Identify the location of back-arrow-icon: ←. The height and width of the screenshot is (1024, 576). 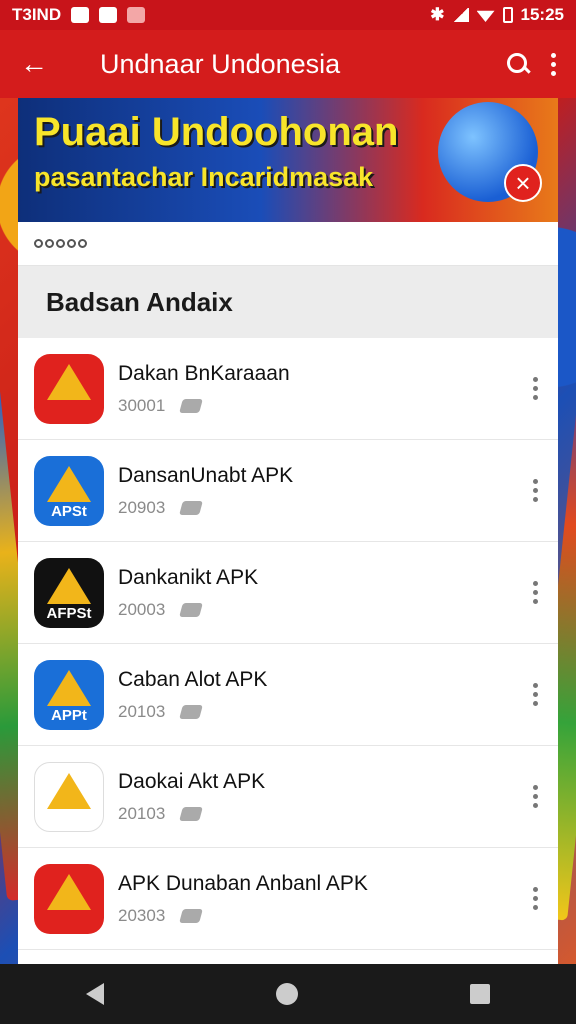
(40, 64).